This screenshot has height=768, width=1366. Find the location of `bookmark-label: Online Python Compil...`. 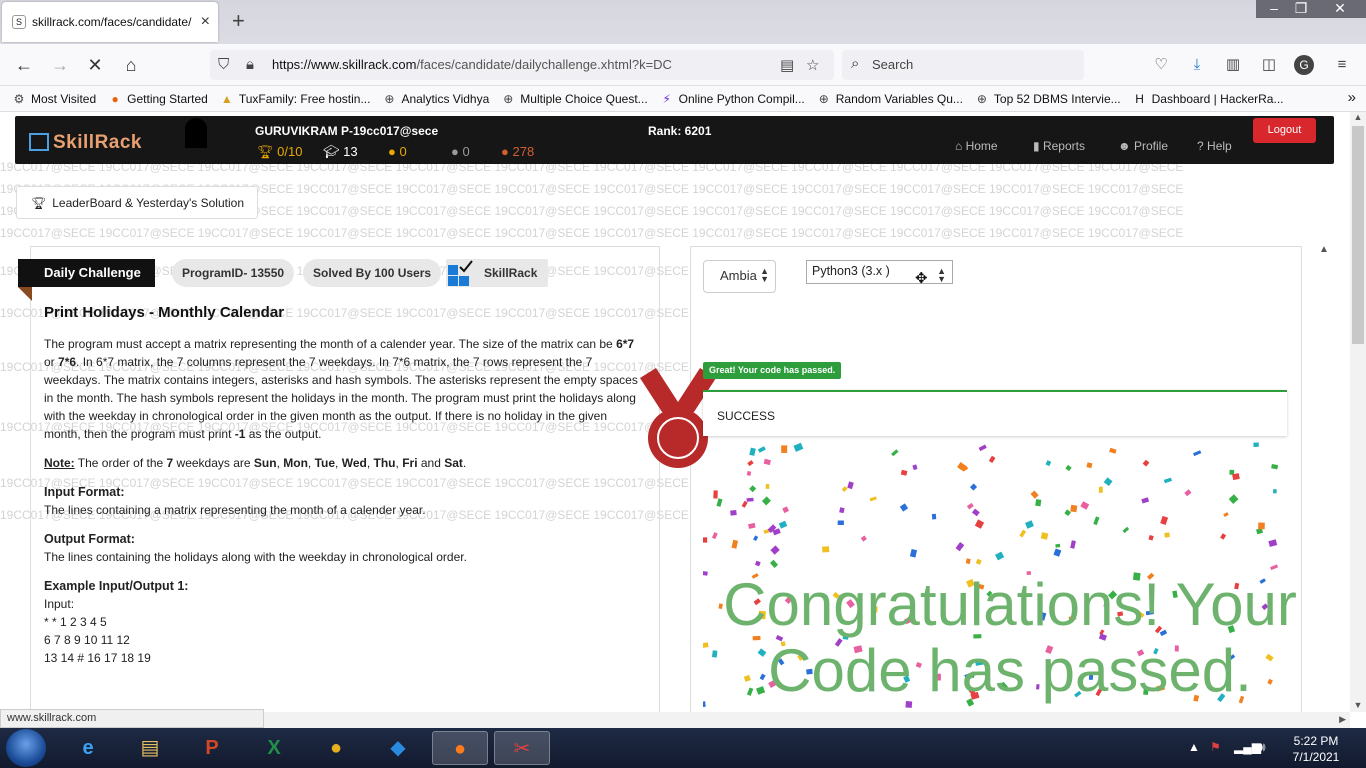

bookmark-label: Online Python Compil... is located at coordinates (741, 98).